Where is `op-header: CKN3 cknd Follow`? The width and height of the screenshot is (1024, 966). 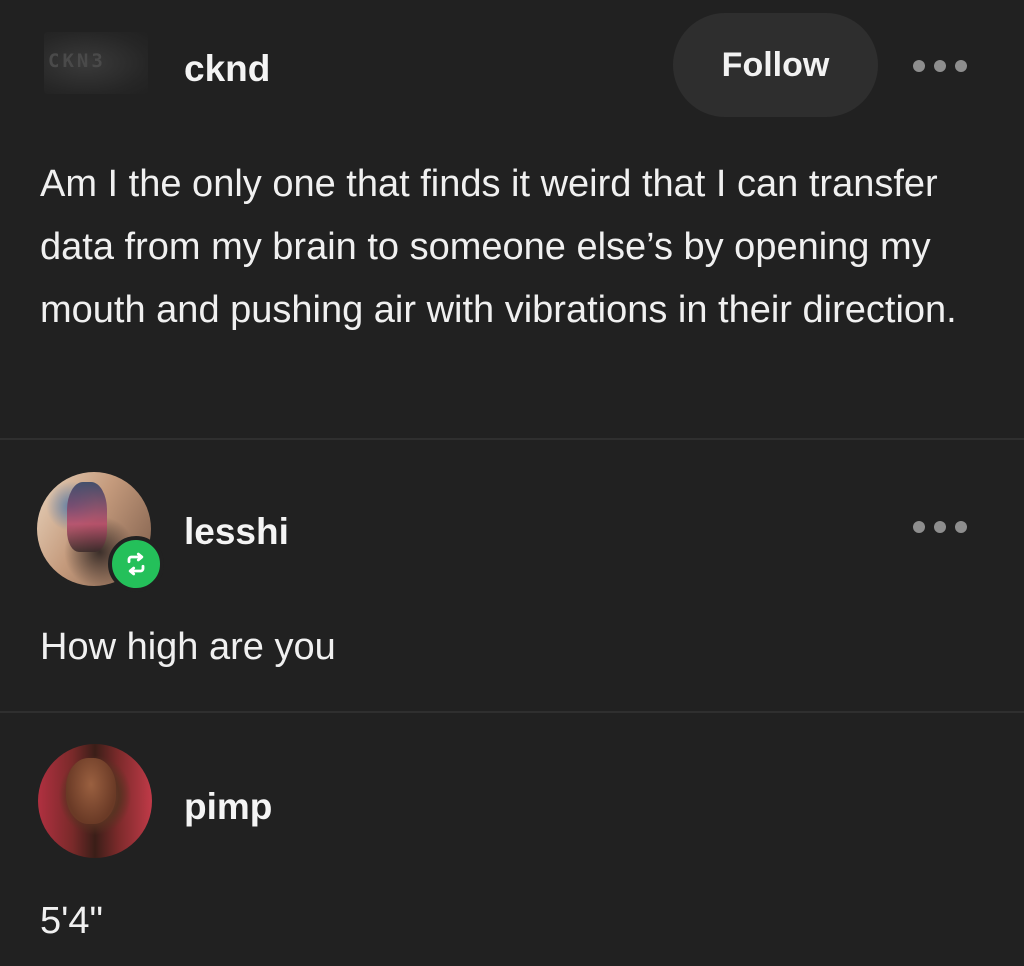
op-header: CKN3 cknd Follow is located at coordinates (512, 65).